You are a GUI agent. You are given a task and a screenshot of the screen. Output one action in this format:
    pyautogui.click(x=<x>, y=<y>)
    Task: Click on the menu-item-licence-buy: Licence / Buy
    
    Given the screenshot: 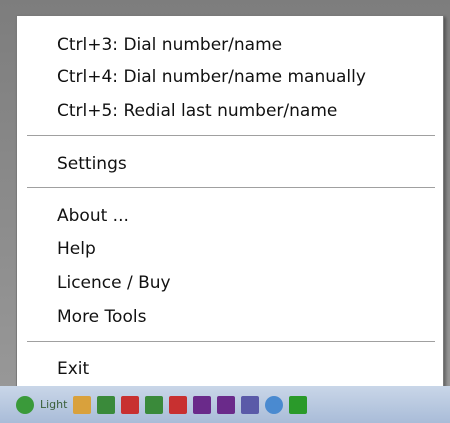 What is the action you would take?
    pyautogui.click(x=114, y=283)
    